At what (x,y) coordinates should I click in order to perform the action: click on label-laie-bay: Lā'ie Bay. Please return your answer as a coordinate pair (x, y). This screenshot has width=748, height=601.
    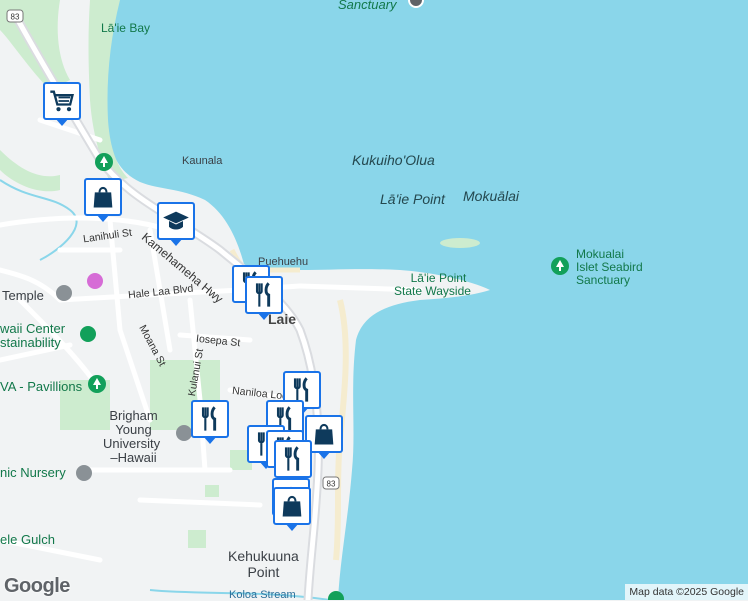
    Looking at the image, I should click on (125, 28).